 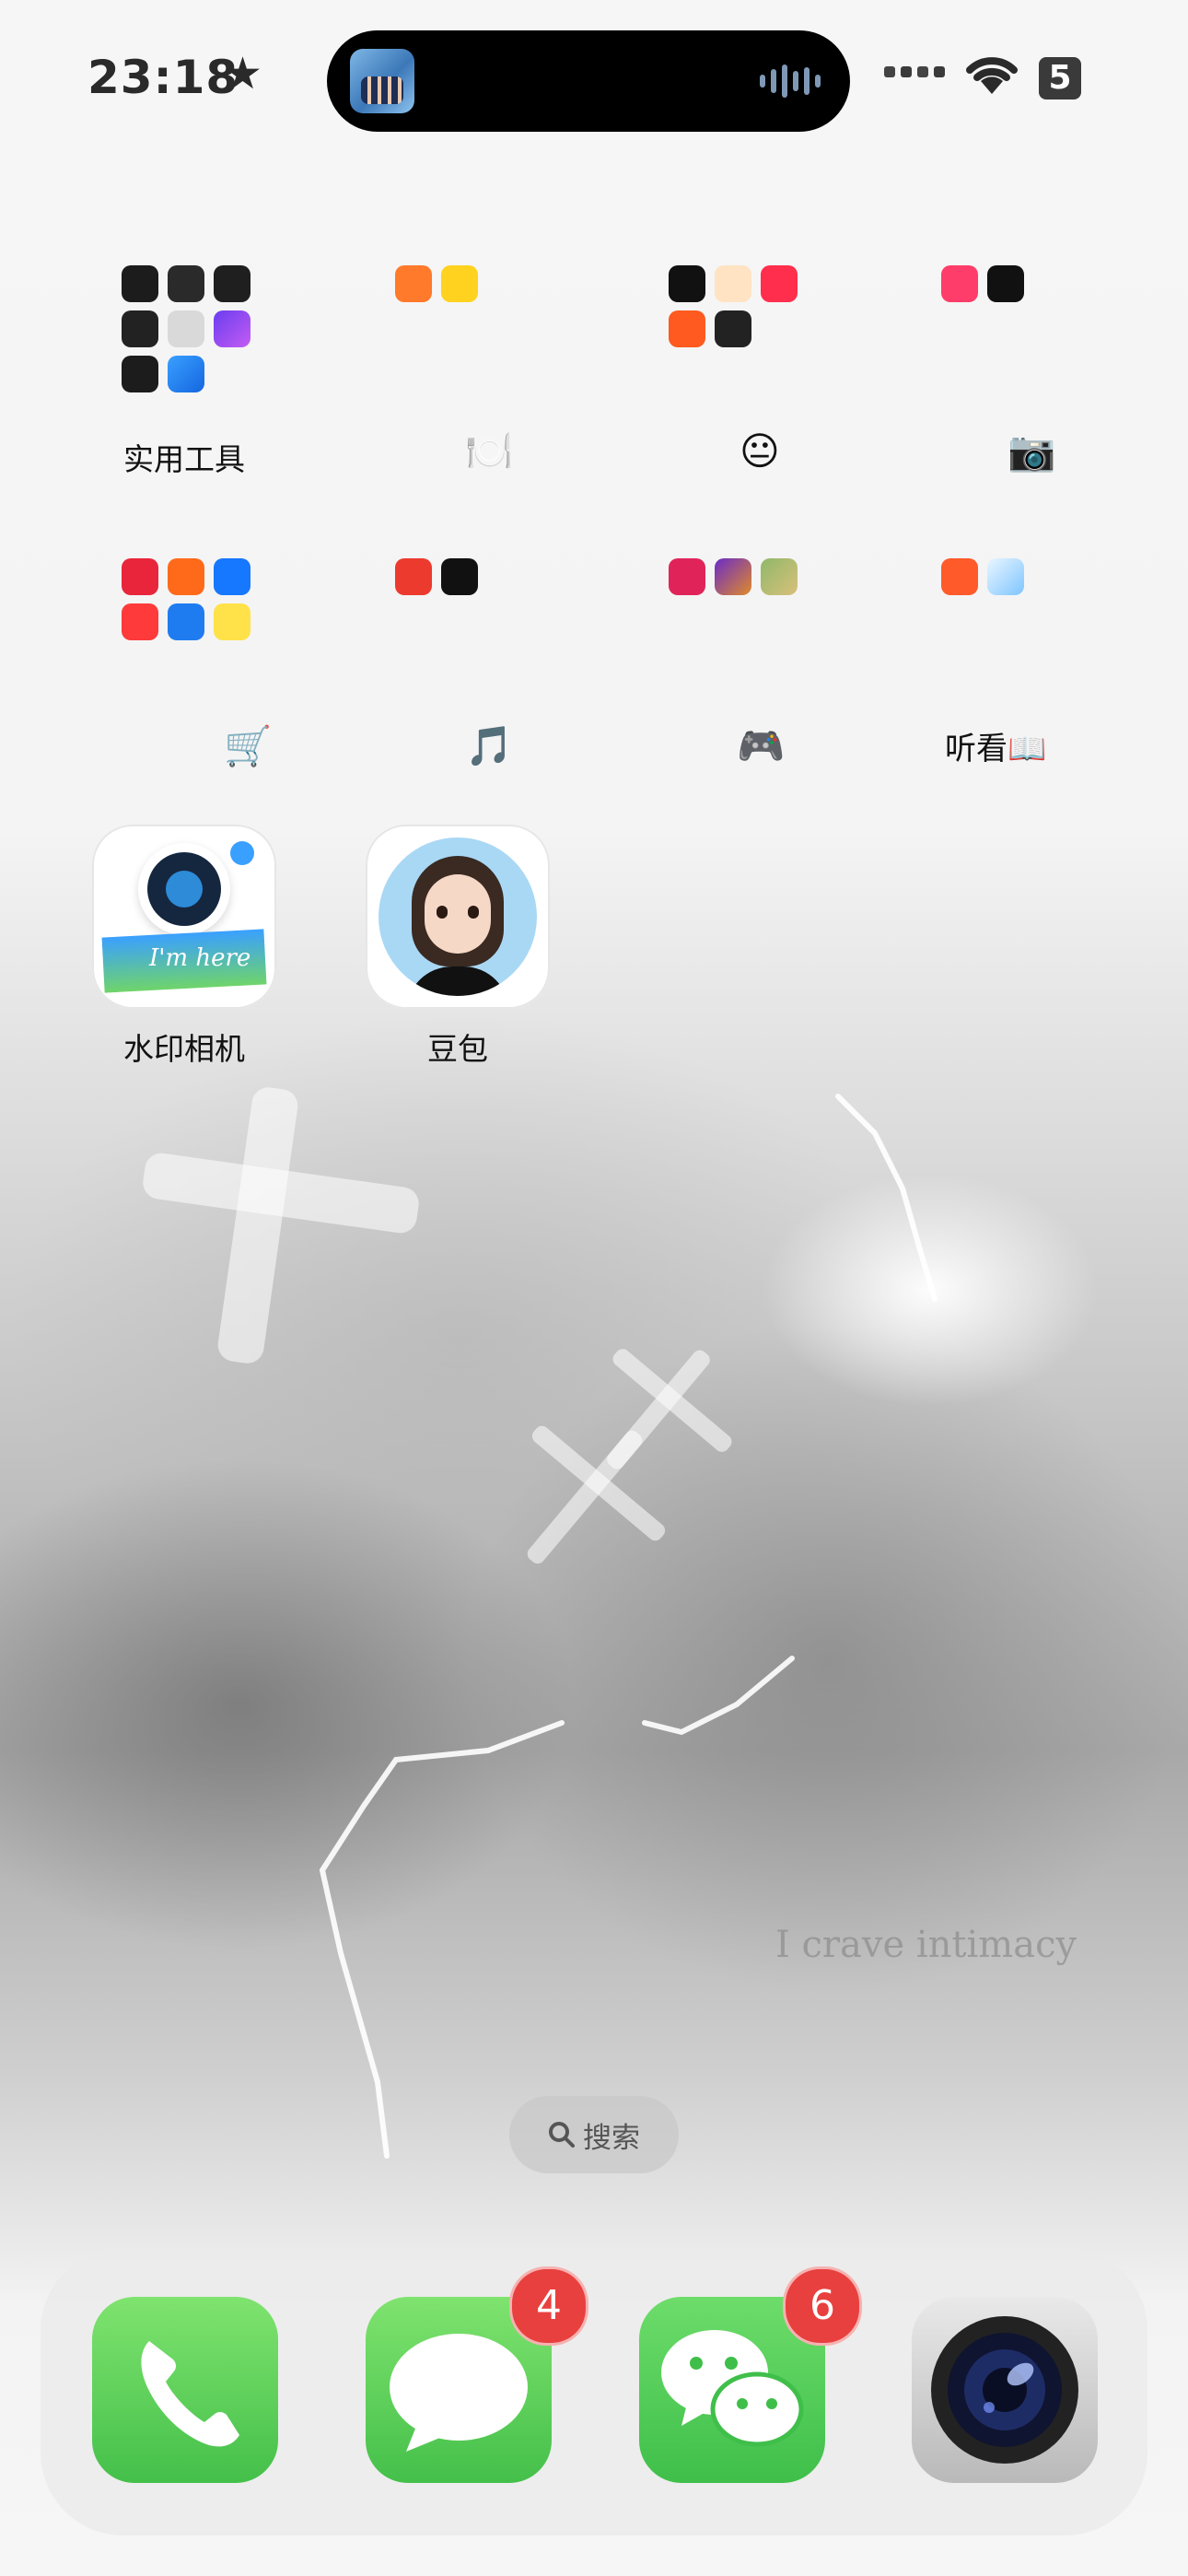 What do you see at coordinates (687, 576) in the screenshot?
I see `game-1-icon` at bounding box center [687, 576].